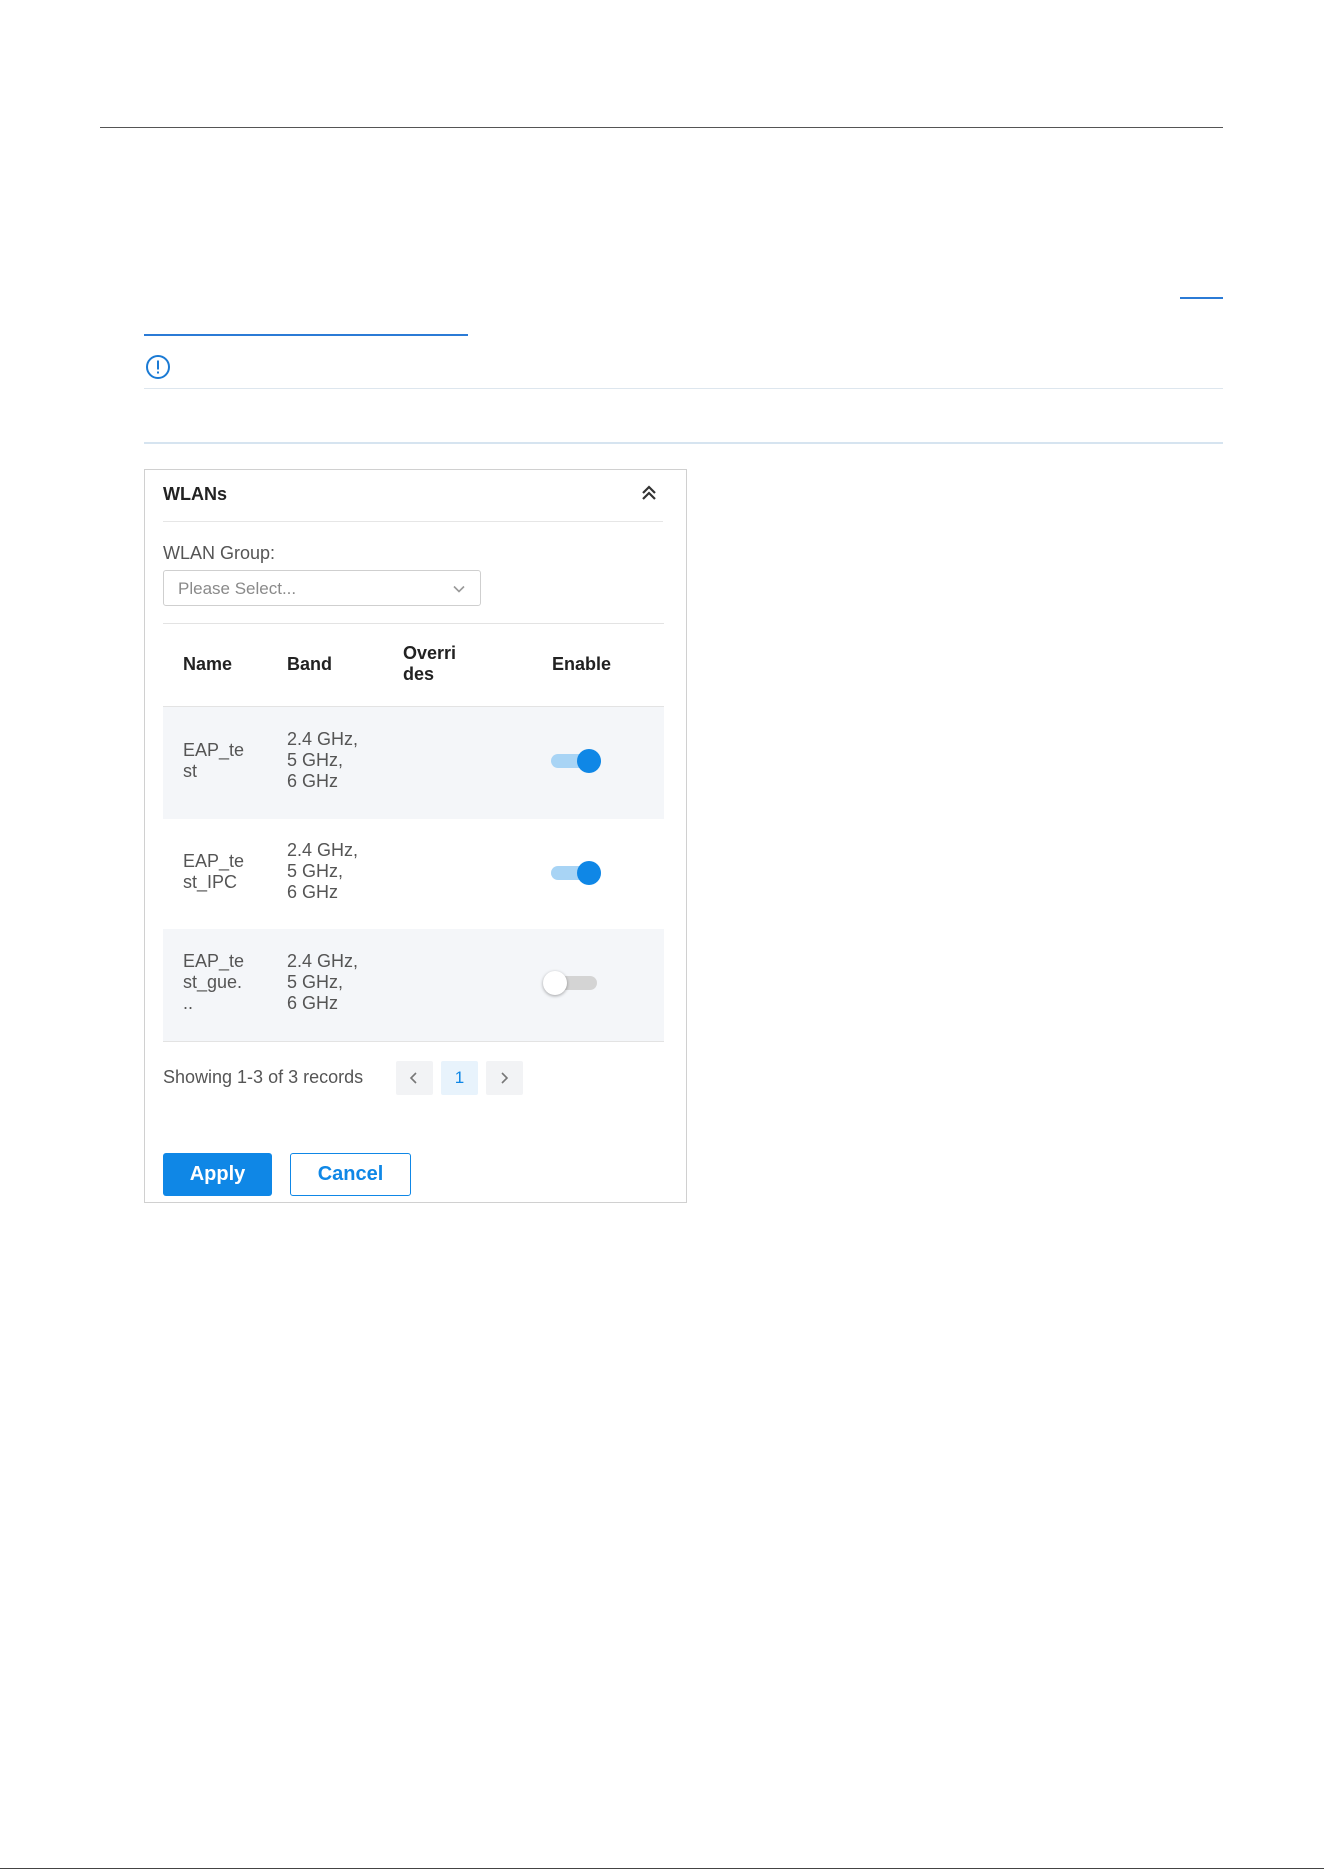 The width and height of the screenshot is (1324, 1872). Describe the element at coordinates (582, 664) in the screenshot. I see `column-header-enable: Enable` at that location.